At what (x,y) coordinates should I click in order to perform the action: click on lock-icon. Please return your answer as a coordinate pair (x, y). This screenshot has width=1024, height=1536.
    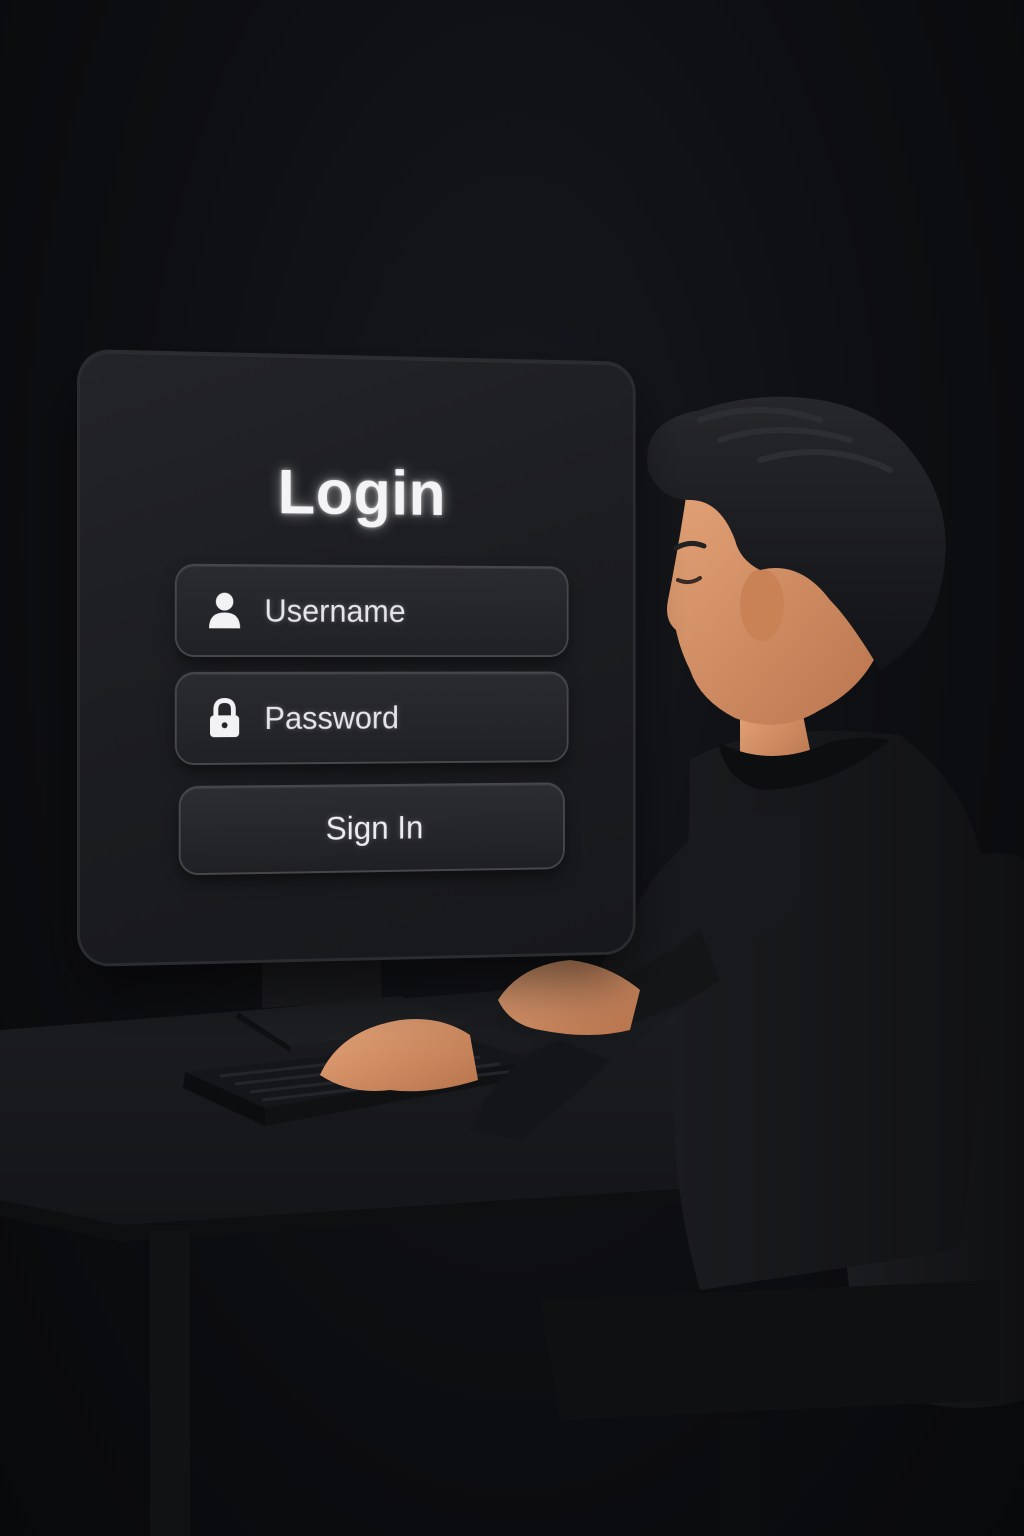
    Looking at the image, I should click on (224, 719).